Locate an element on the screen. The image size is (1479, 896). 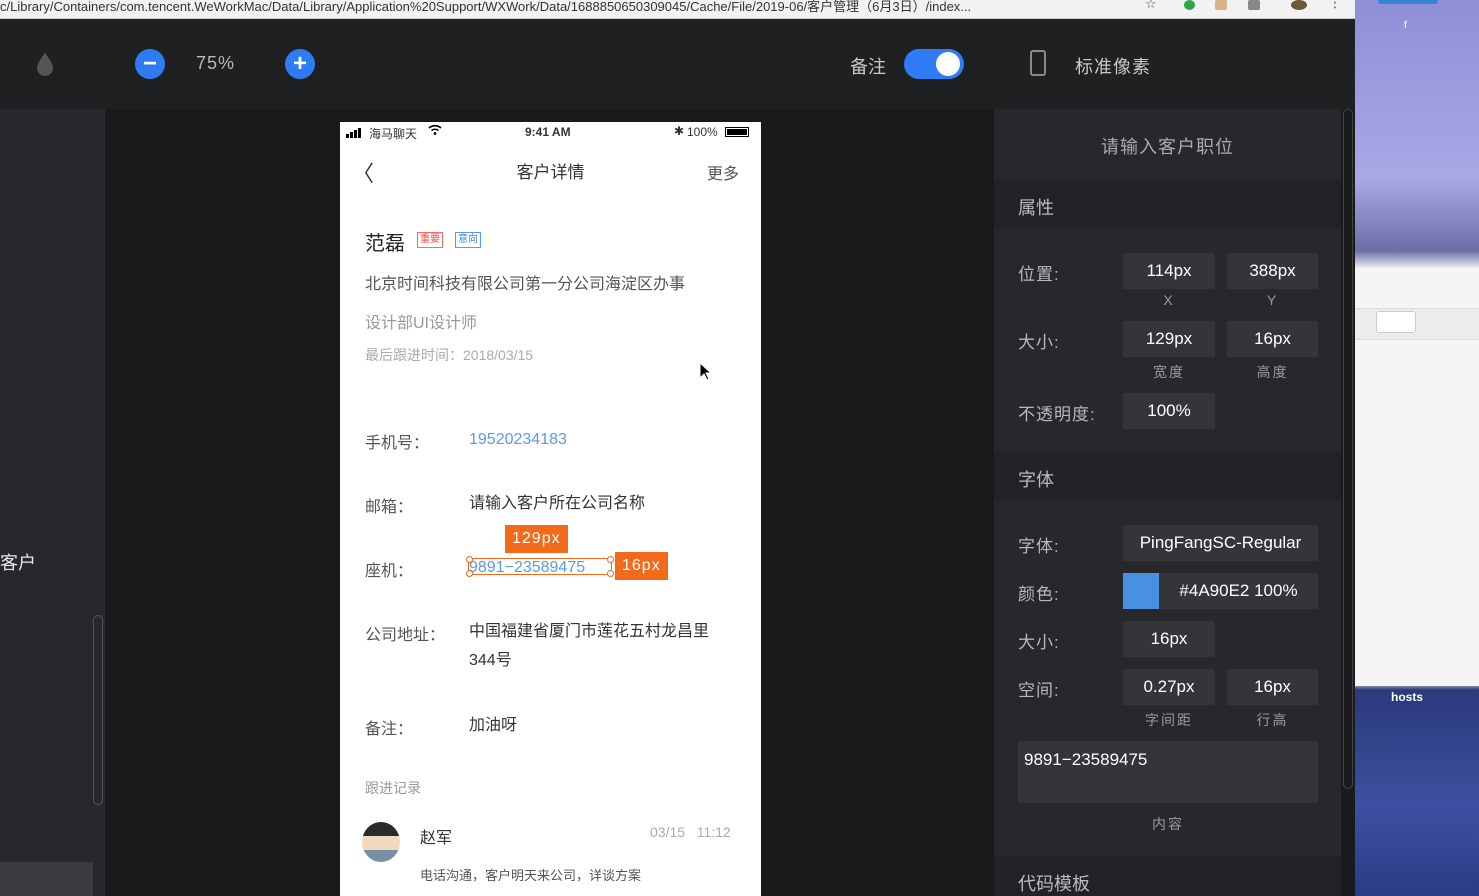
color-label: 颜色: is located at coordinates (1039, 594).